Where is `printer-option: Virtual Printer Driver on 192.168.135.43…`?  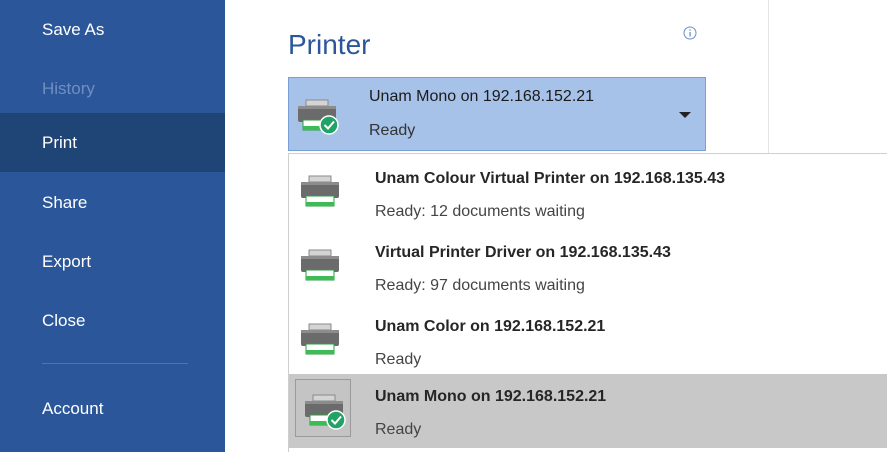
printer-option: Virtual Printer Driver on 192.168.135.43… is located at coordinates (588, 267).